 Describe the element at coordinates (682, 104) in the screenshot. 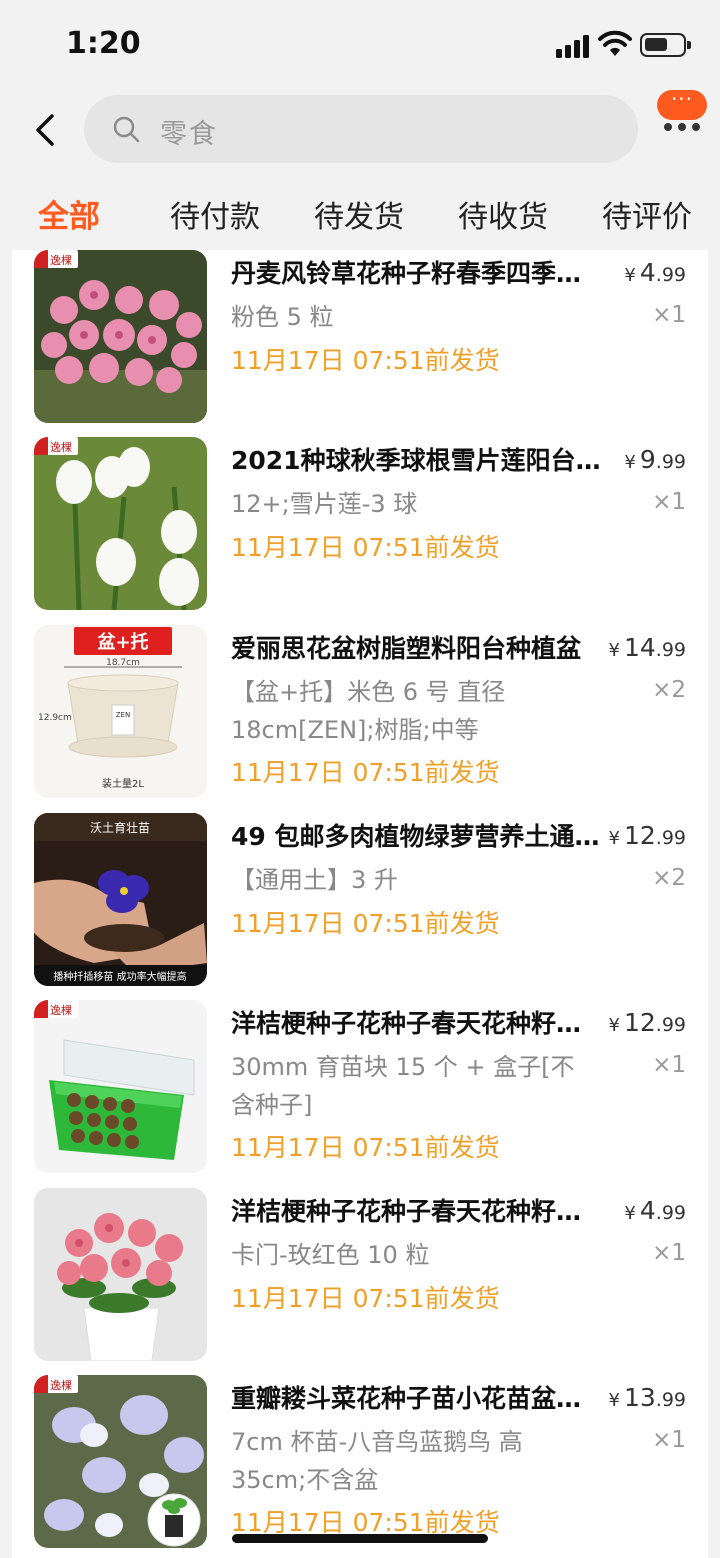

I see `more-pill: ···` at that location.